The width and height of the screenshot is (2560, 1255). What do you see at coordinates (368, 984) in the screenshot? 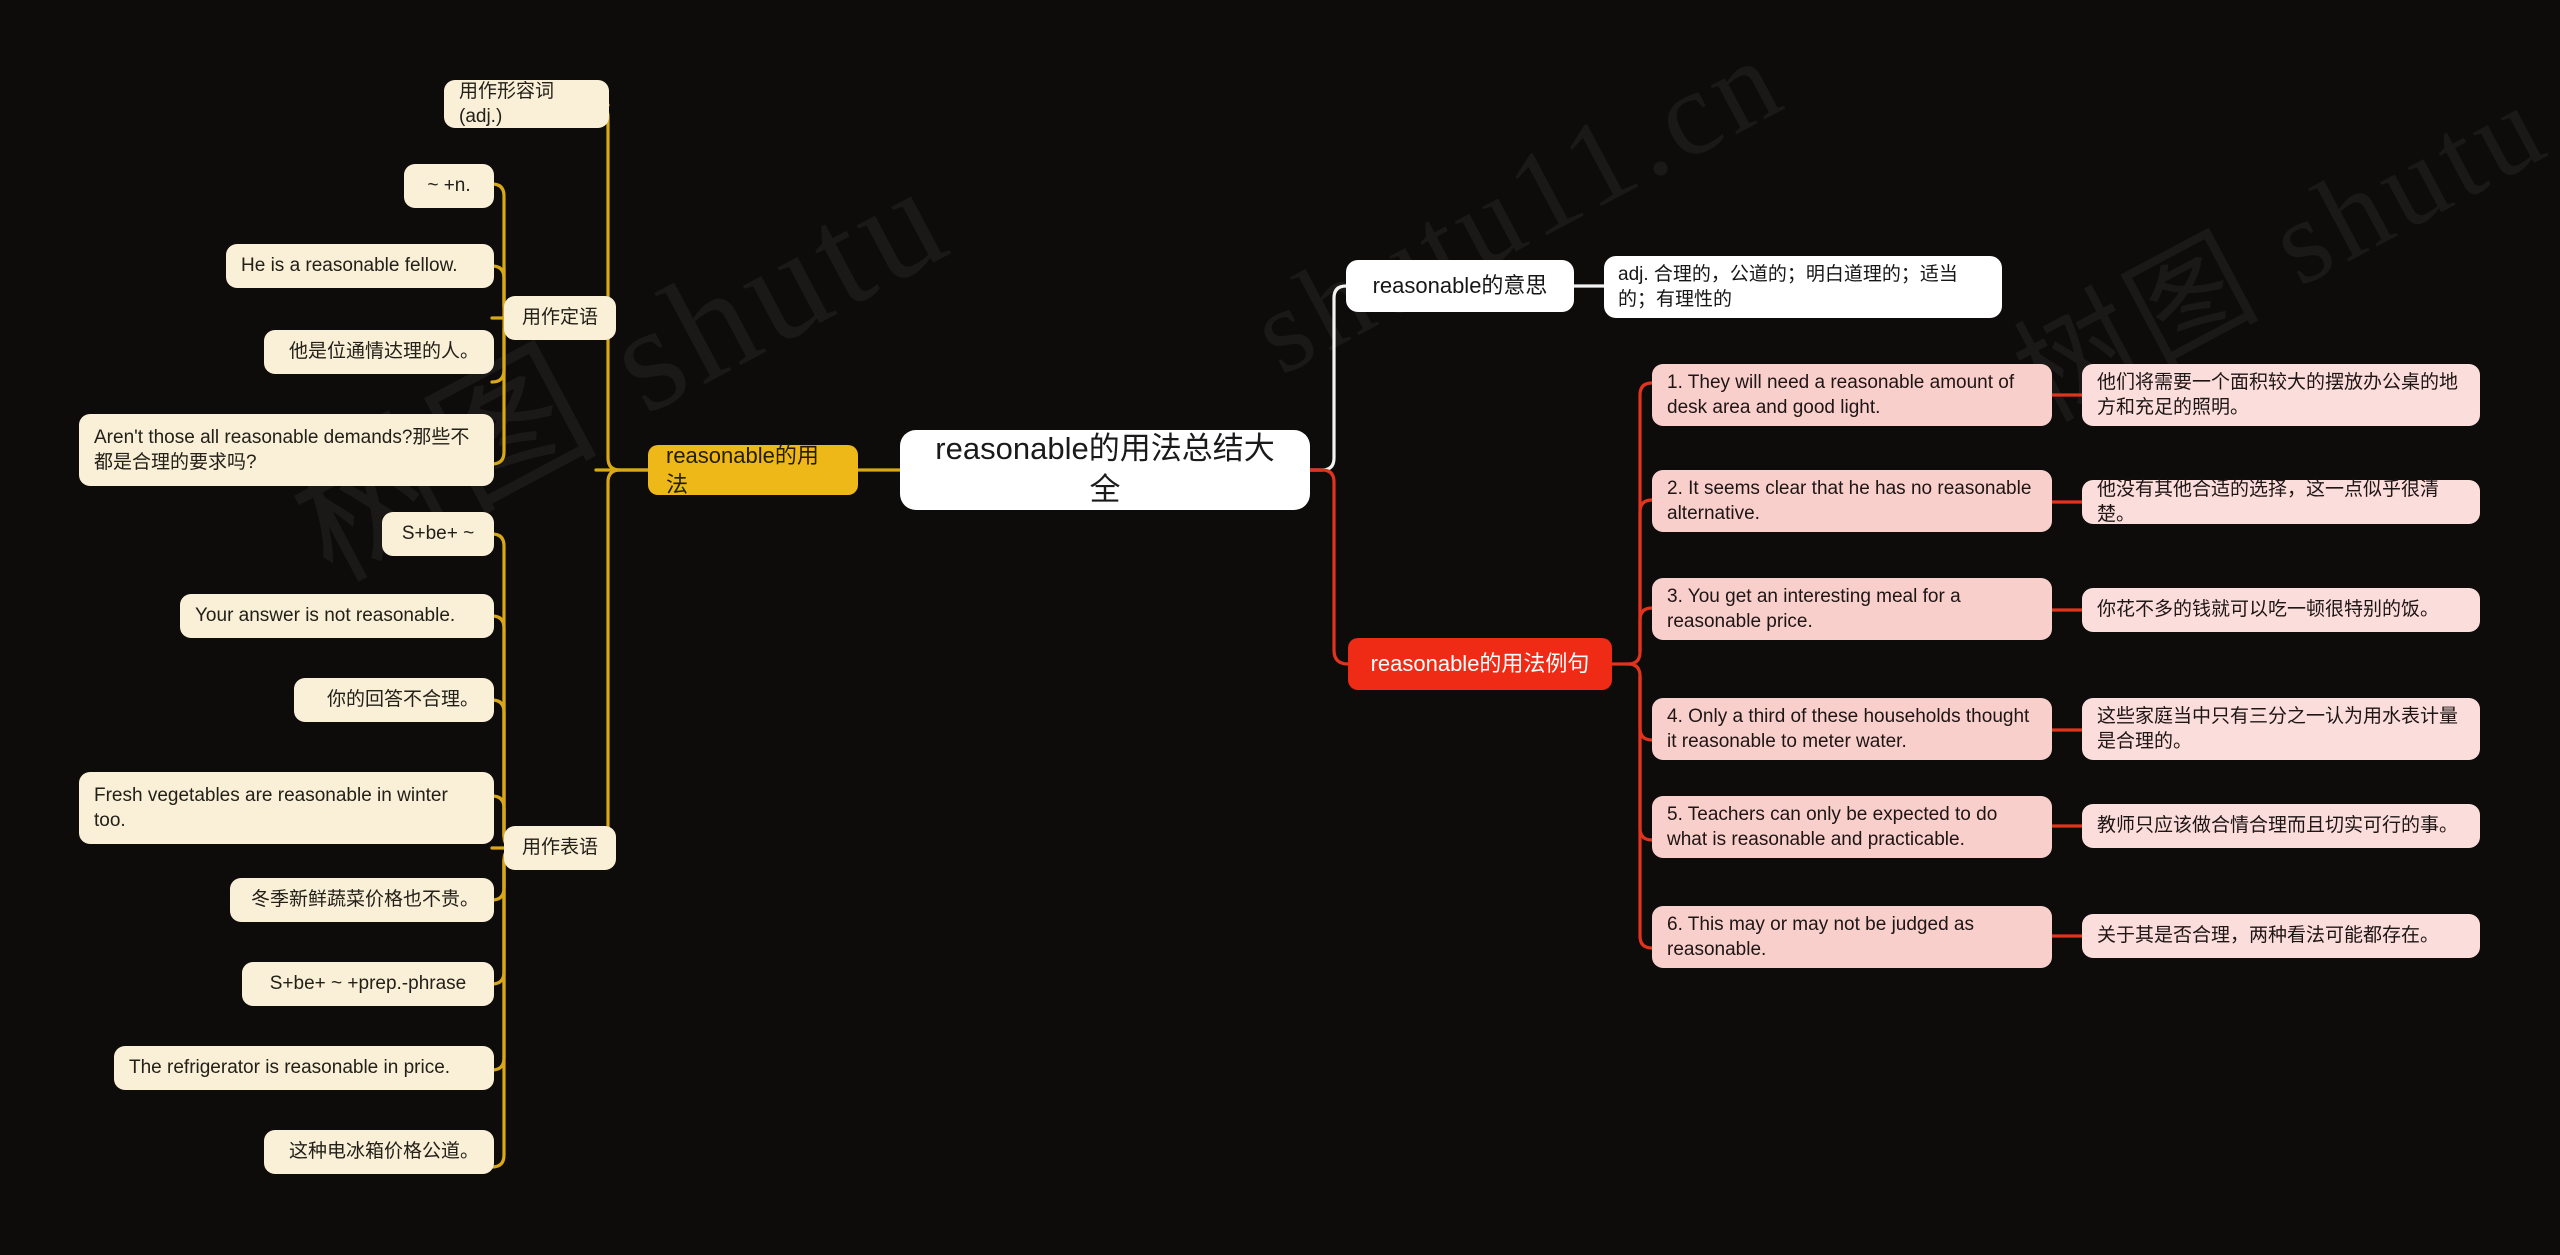
I see `node-pattern-sbe-prep: S+be+ ~ +prep.-phrase` at bounding box center [368, 984].